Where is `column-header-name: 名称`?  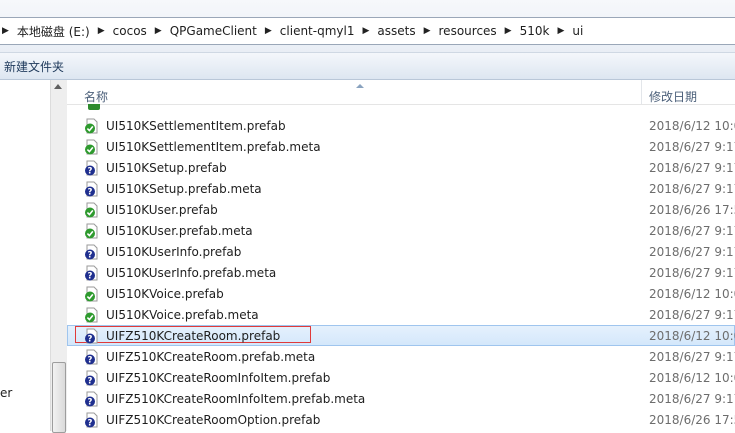
column-header-name: 名称 is located at coordinates (96, 96).